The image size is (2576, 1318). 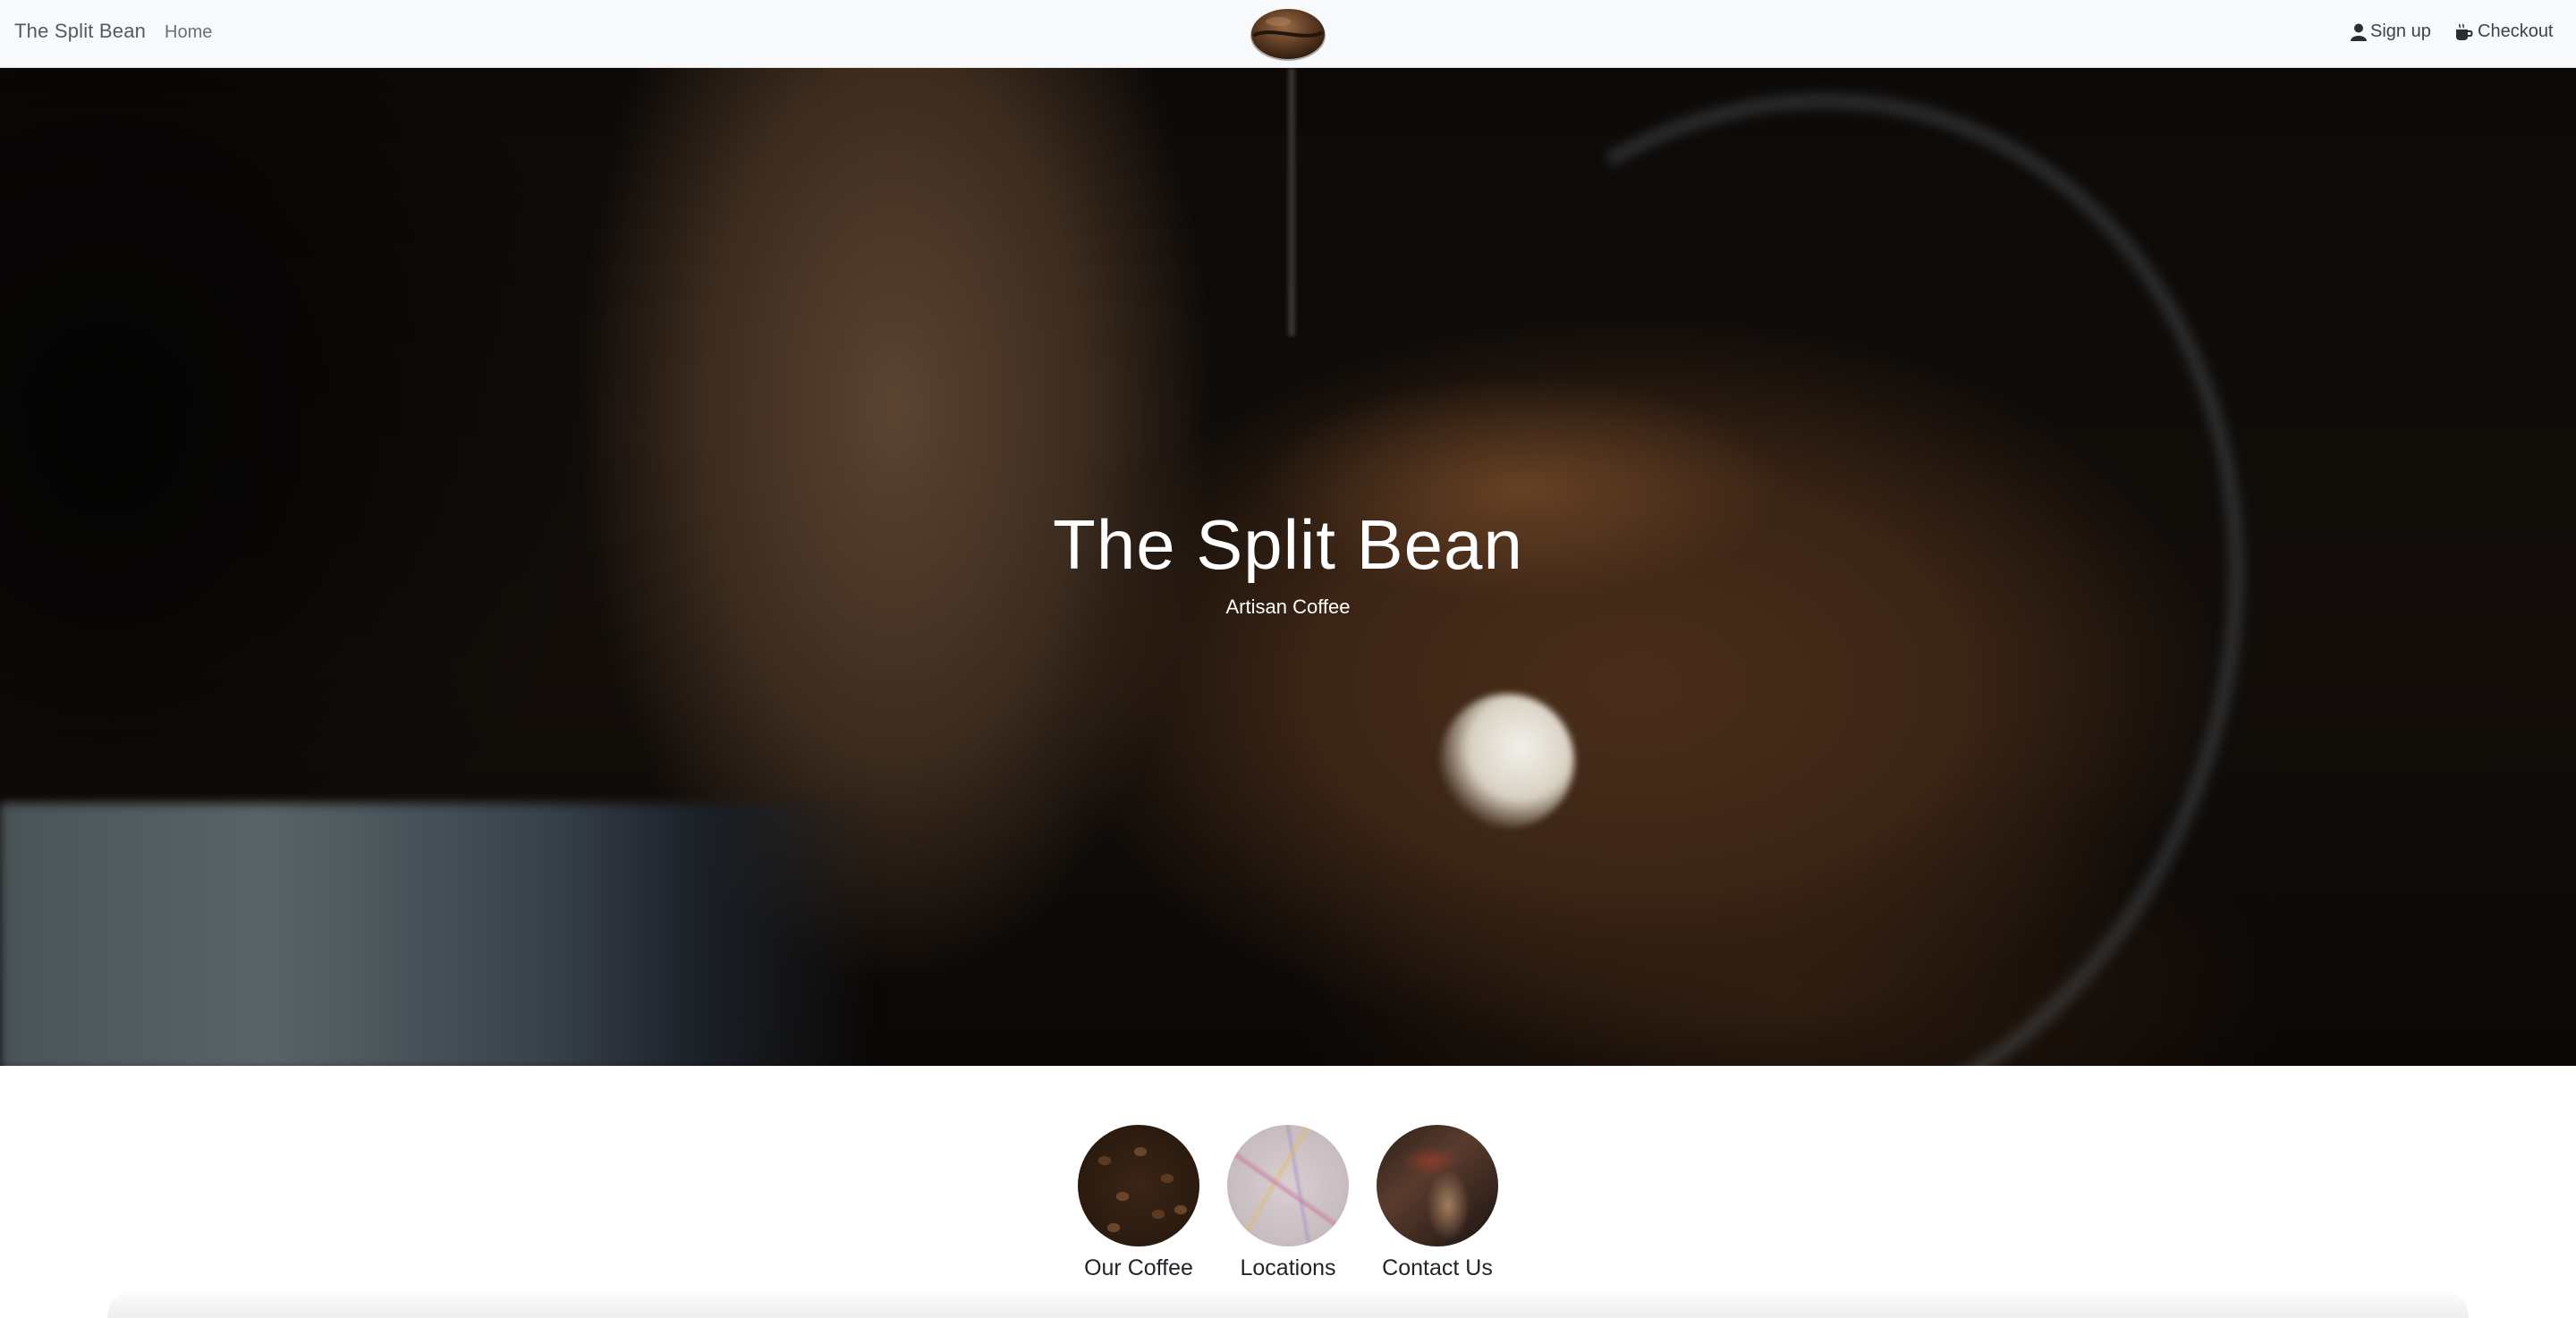 I want to click on feature-our-coffee: Our Coffee, so click(x=1139, y=1203).